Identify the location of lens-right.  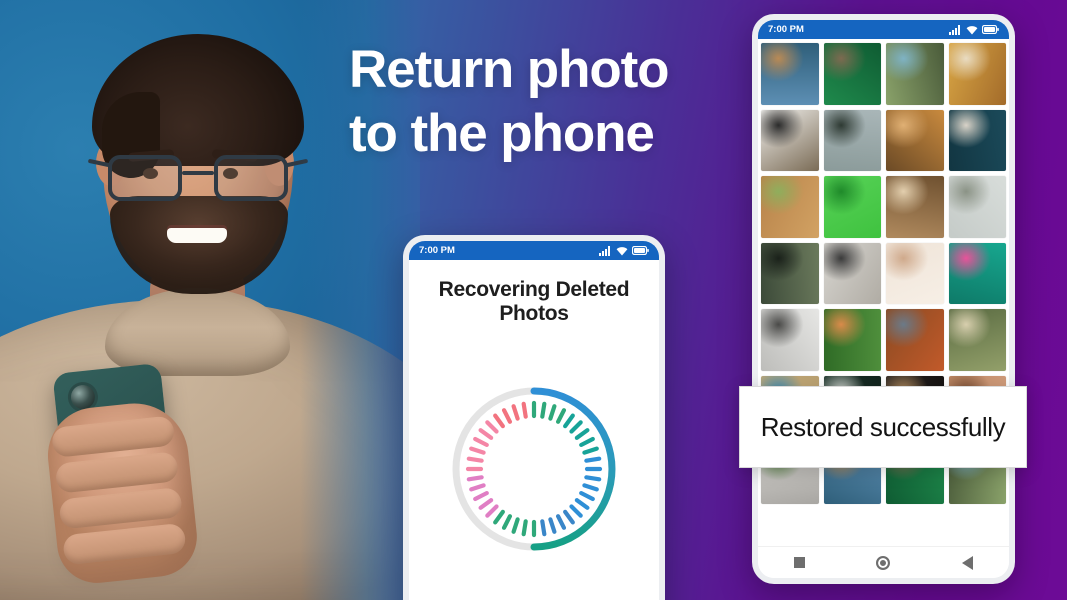
(251, 178).